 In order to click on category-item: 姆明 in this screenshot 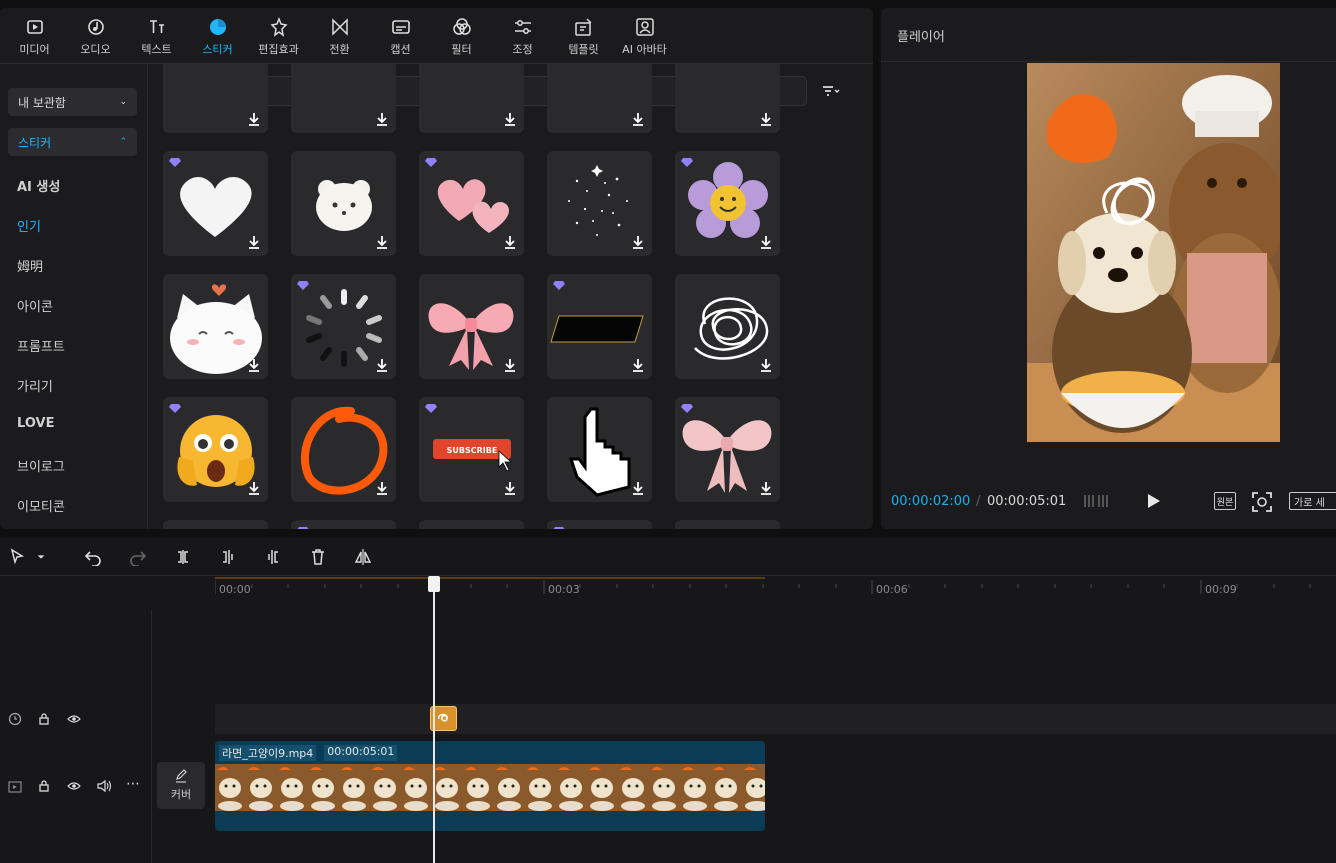, I will do `click(30, 265)`.